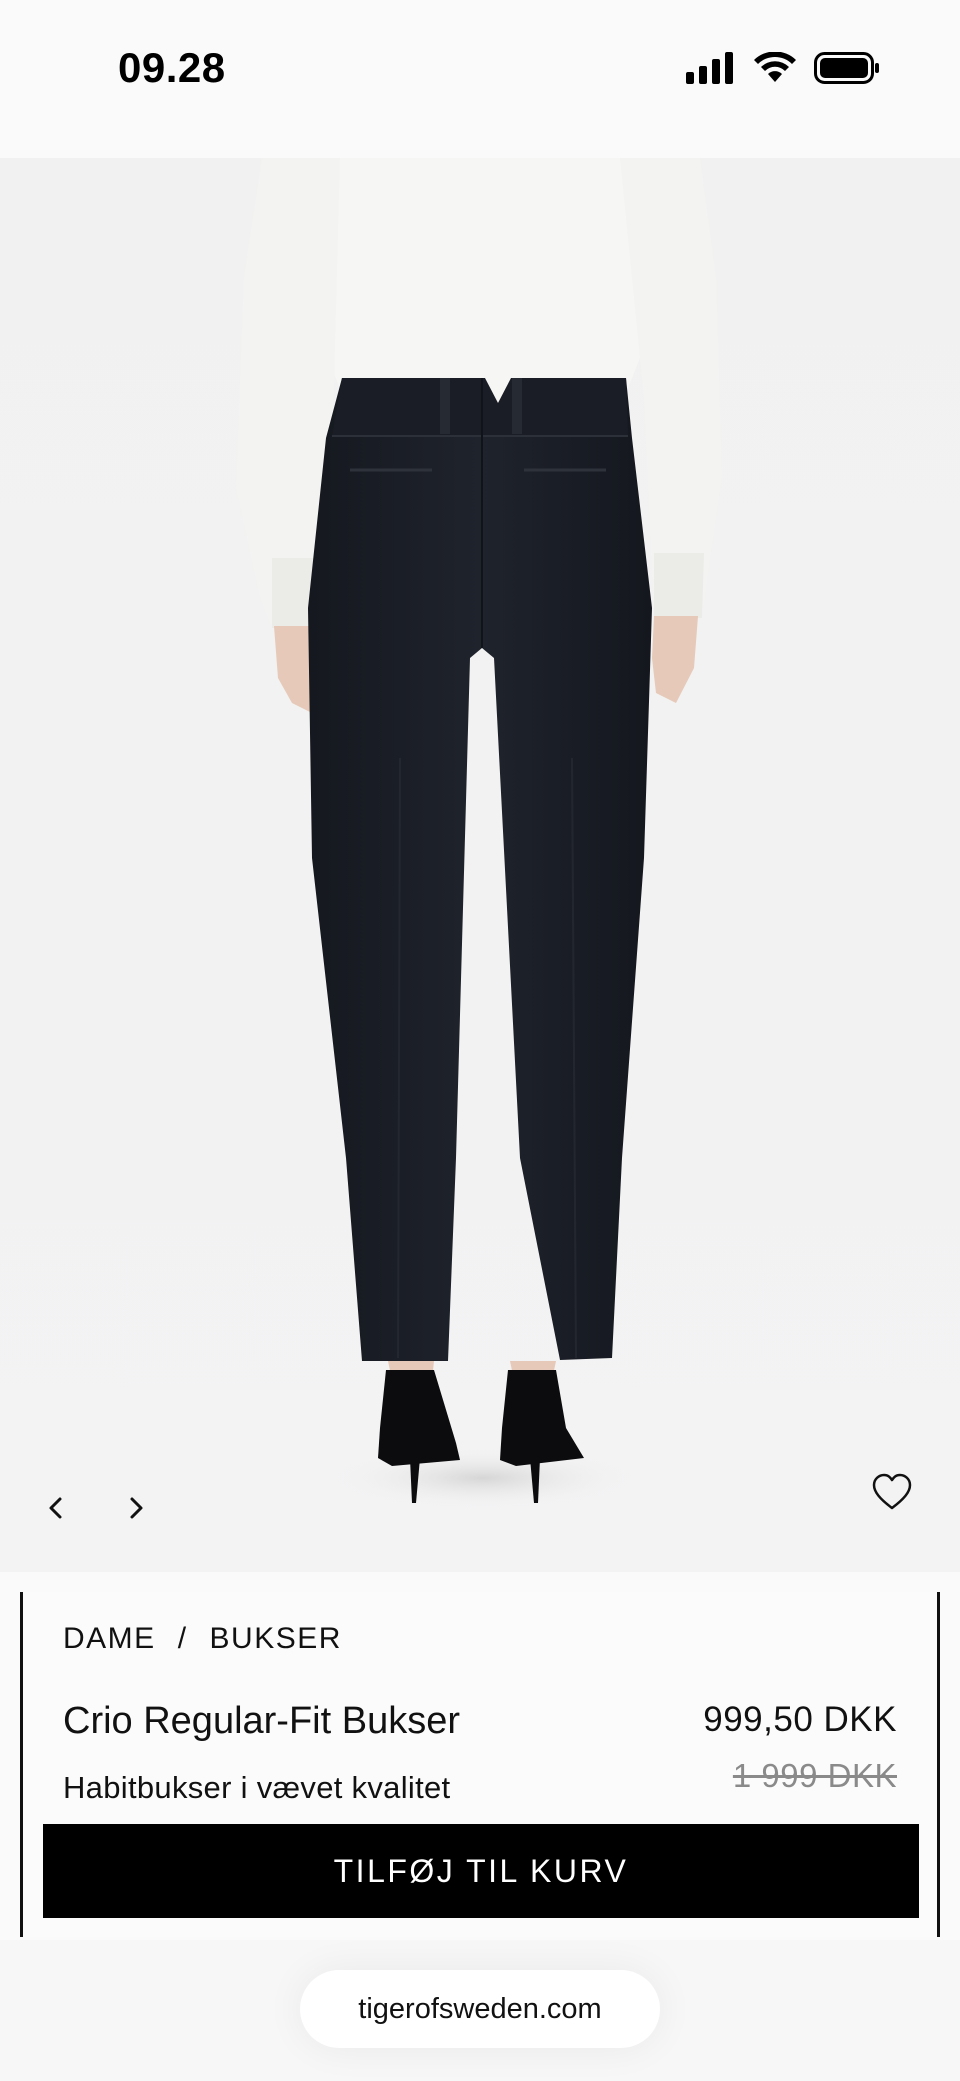  I want to click on chevron-right-icon, so click(136, 1508).